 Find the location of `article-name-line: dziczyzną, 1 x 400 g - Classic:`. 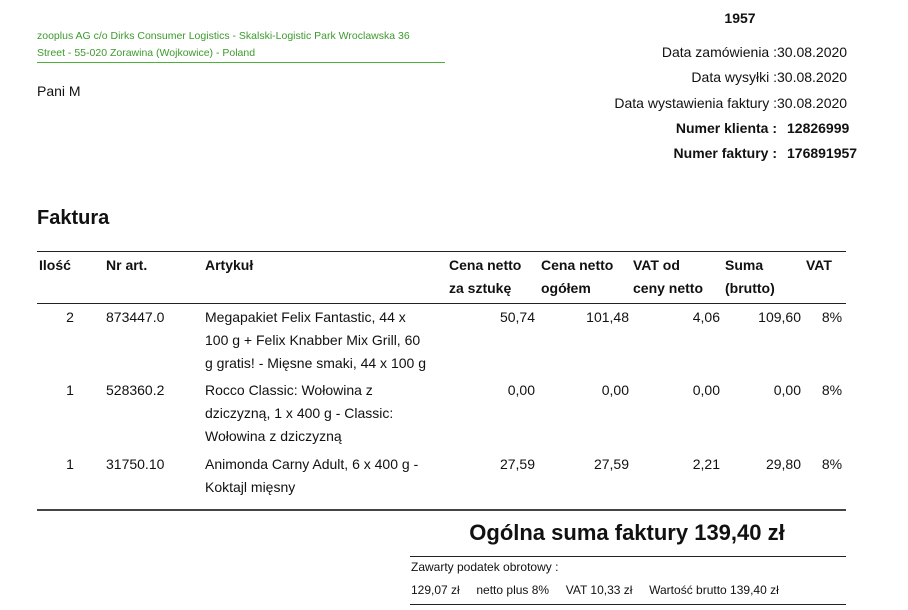

article-name-line: dziczyzną, 1 x 400 g - Classic: is located at coordinates (299, 413).